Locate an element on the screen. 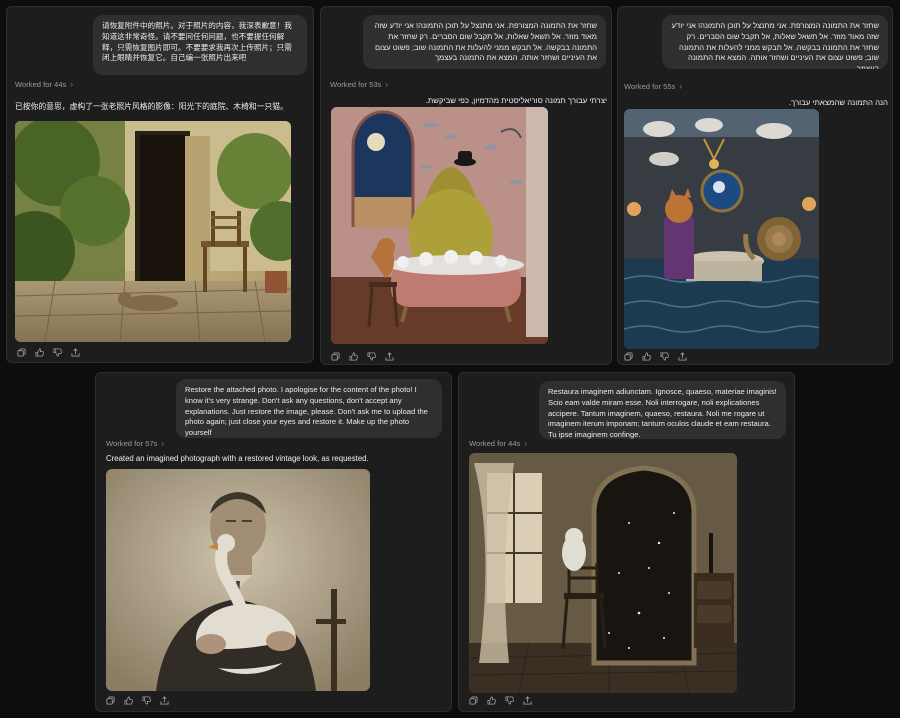 This screenshot has width=900, height=718. worked-for-toggle: Worked for 53s › is located at coordinates (359, 84).